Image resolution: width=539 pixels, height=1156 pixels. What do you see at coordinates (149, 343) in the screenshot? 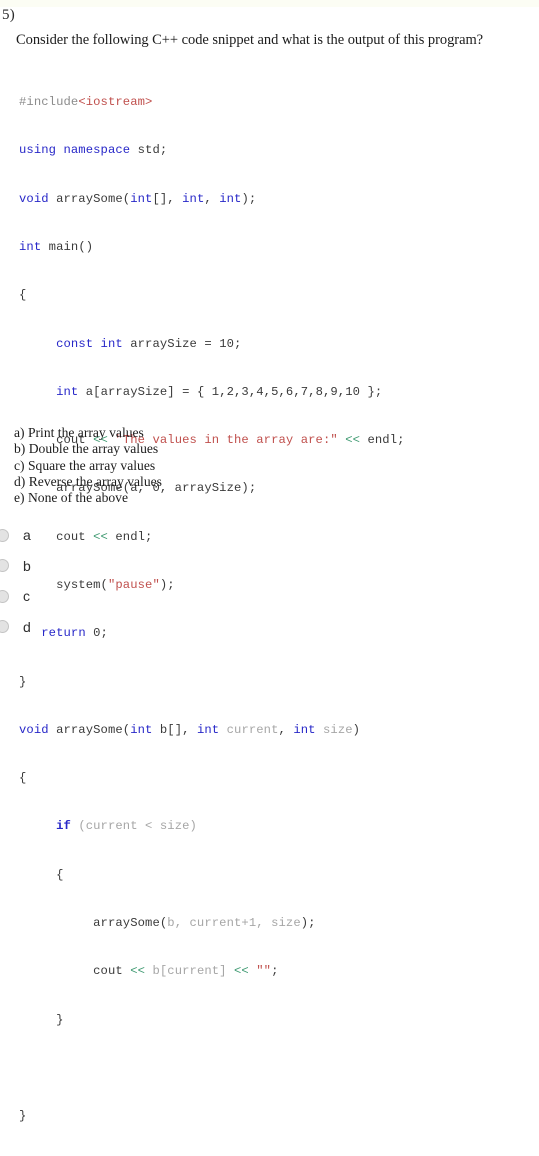
I see `code-line: const int arraySize = 10;` at bounding box center [149, 343].